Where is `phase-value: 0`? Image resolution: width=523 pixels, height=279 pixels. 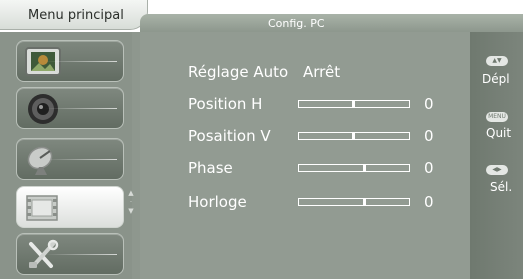
phase-value: 0 is located at coordinates (429, 168).